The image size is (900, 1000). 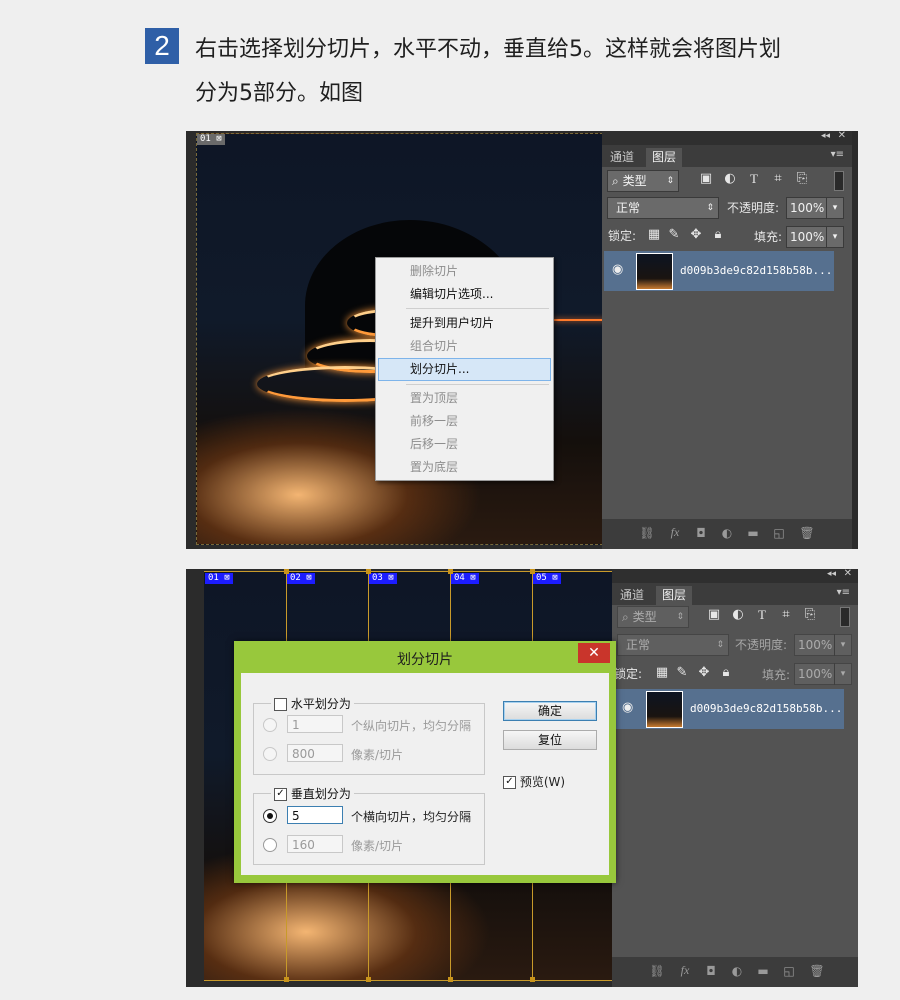 What do you see at coordinates (270, 816) in the screenshot?
I see `vertical-count-radio` at bounding box center [270, 816].